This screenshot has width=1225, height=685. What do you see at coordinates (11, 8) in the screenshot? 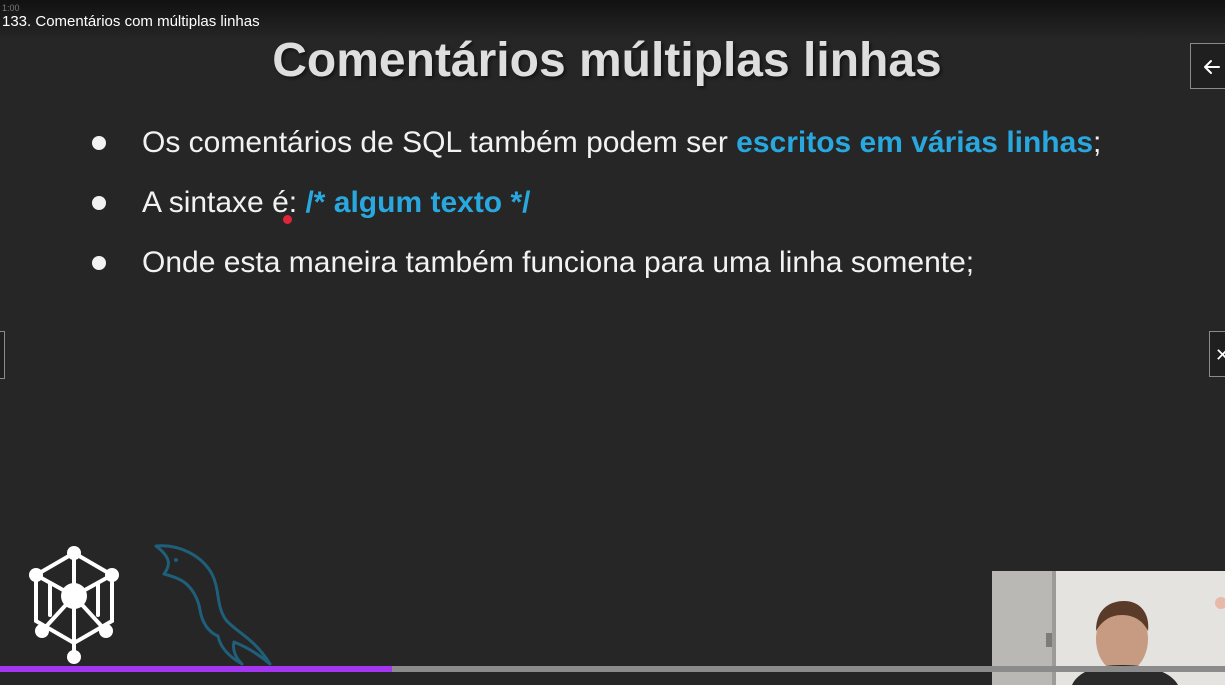
I see `time-indicator: 1:00` at bounding box center [11, 8].